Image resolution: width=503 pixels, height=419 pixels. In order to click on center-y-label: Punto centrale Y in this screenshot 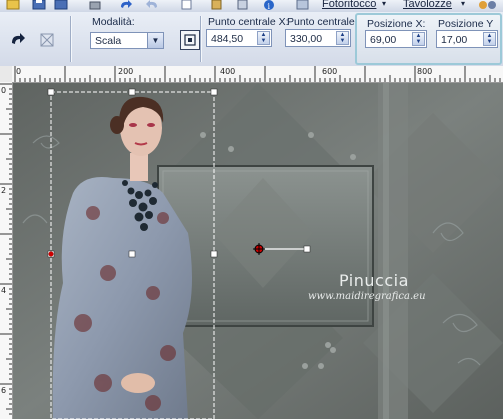, I will do `click(326, 22)`.